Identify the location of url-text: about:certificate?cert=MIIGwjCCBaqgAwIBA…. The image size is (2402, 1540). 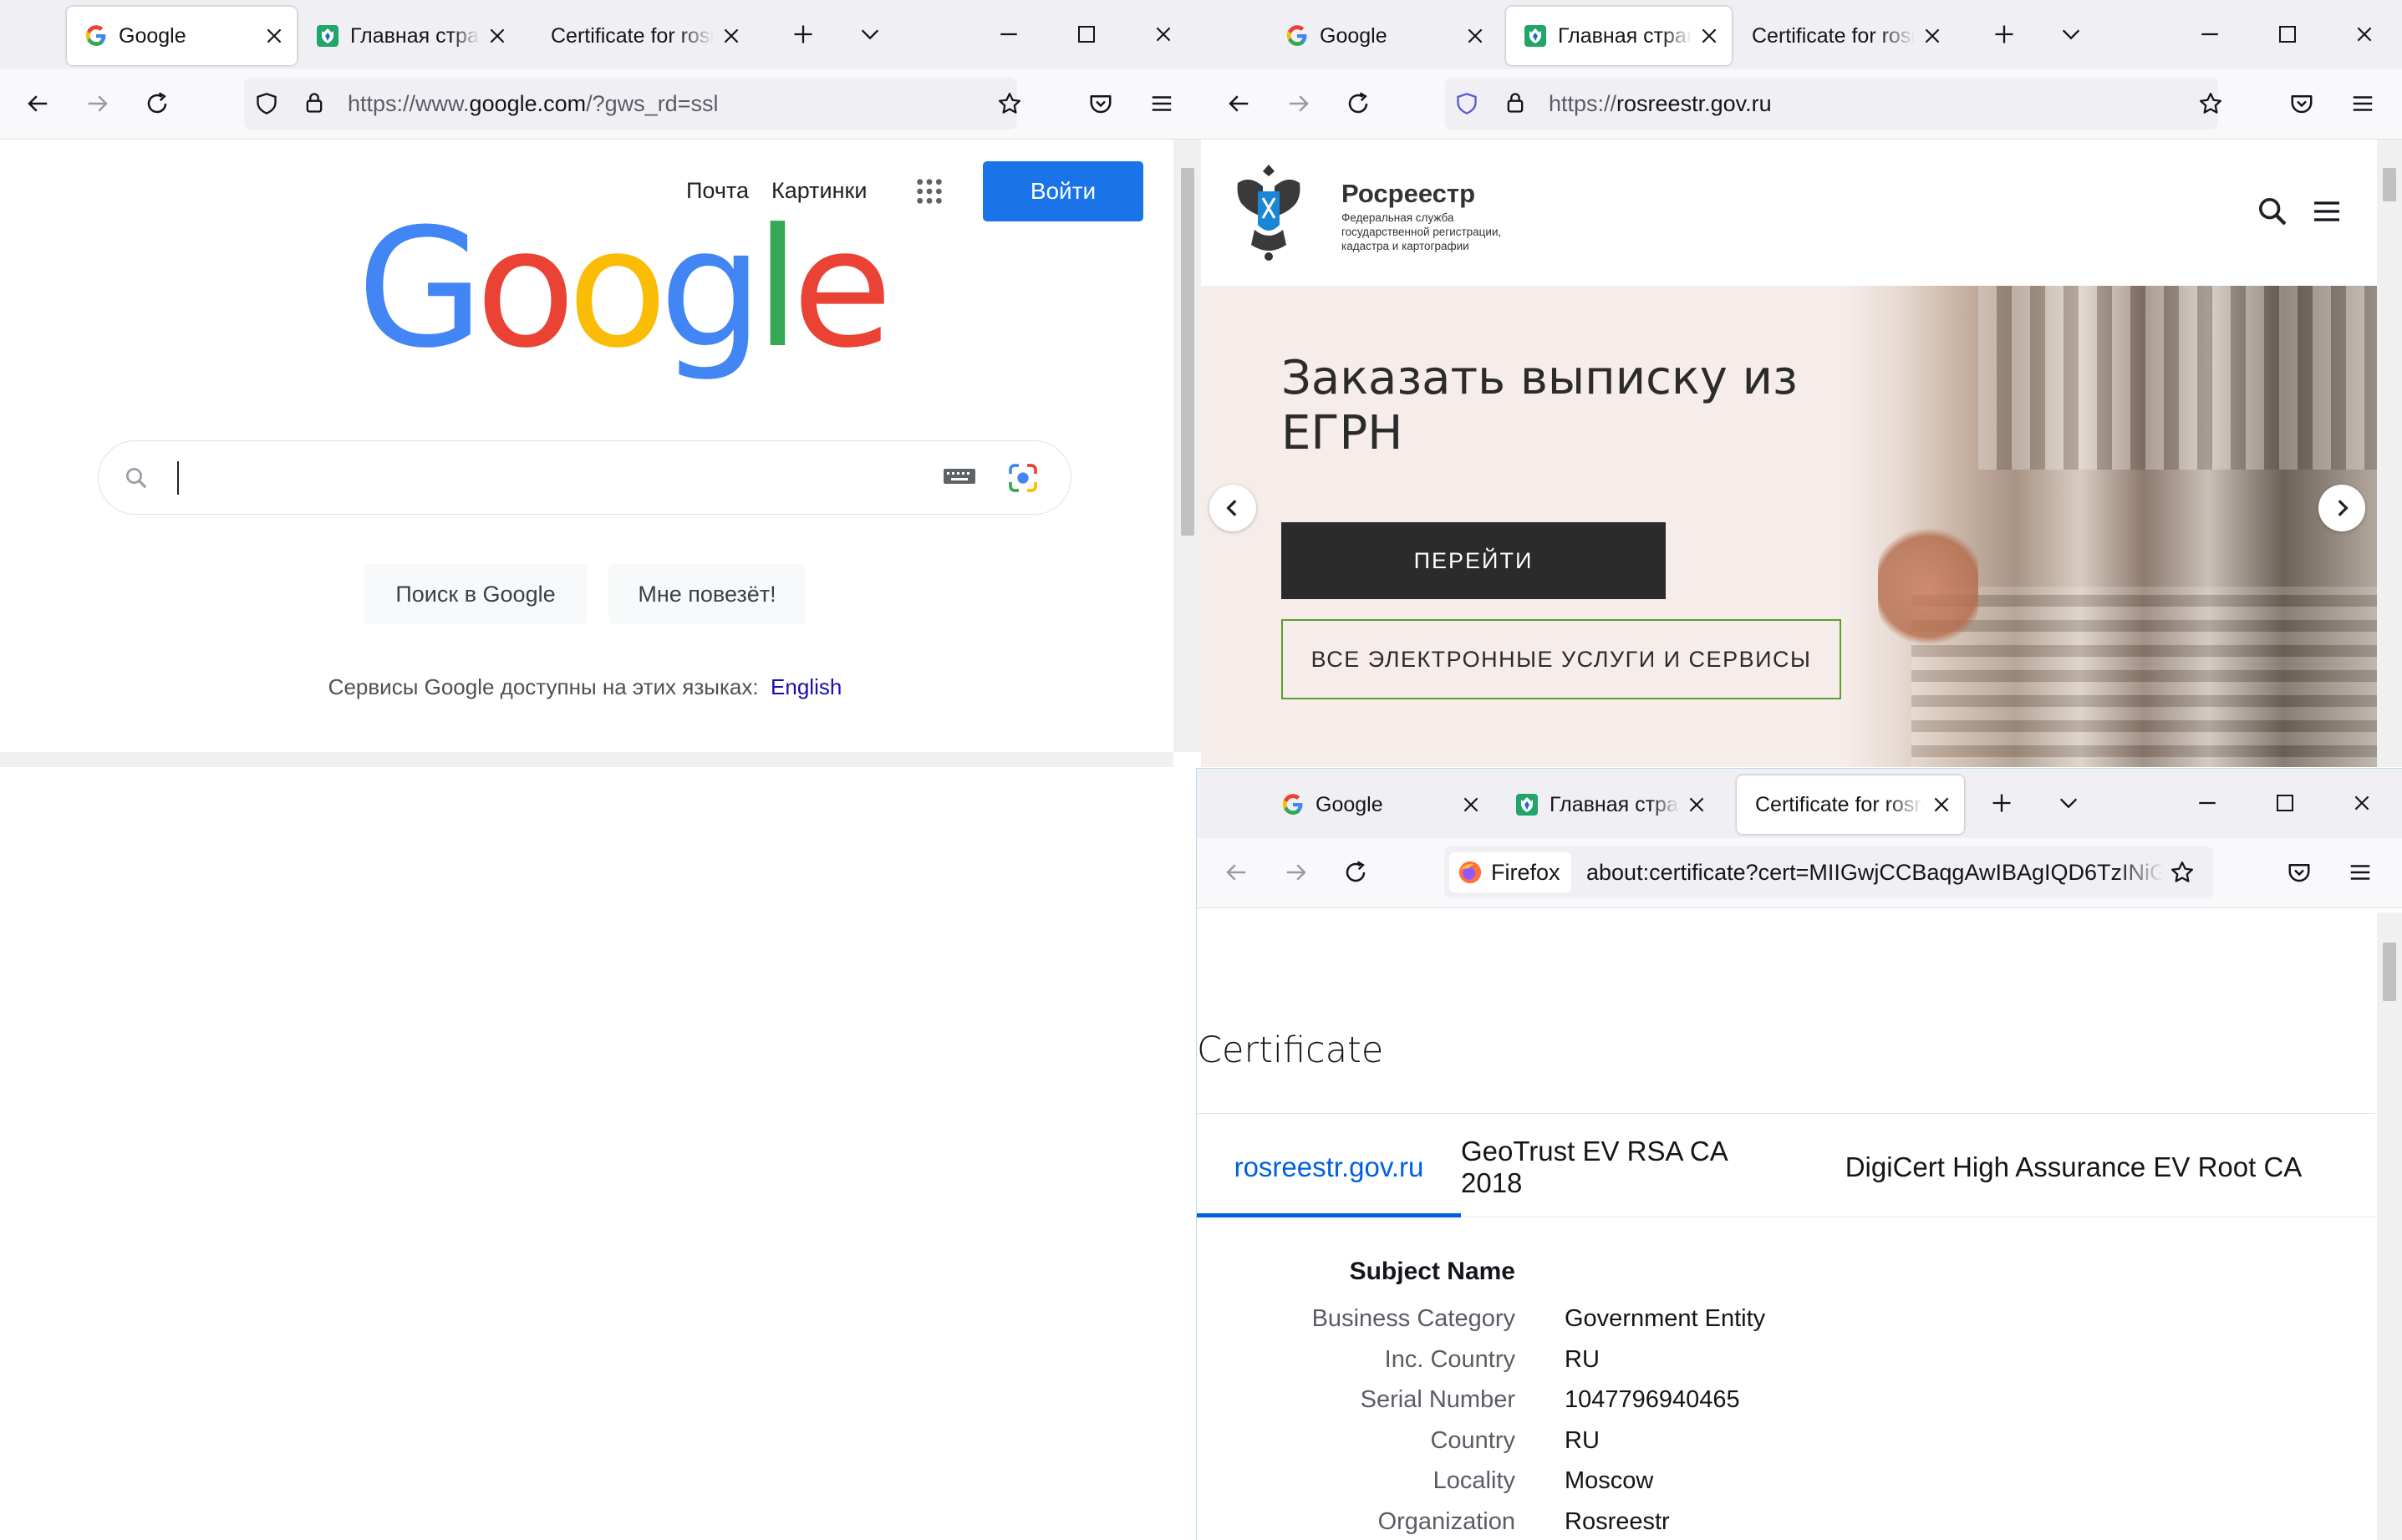
(1874, 872).